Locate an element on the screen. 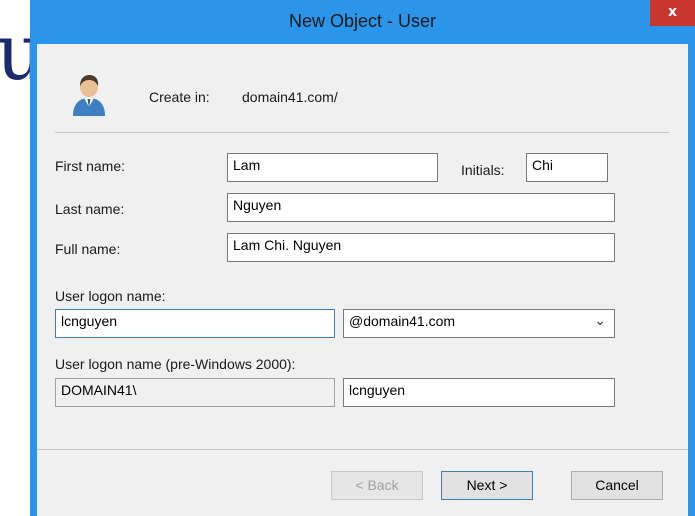 The image size is (695, 516). window-title: New Object - User is located at coordinates (362, 21).